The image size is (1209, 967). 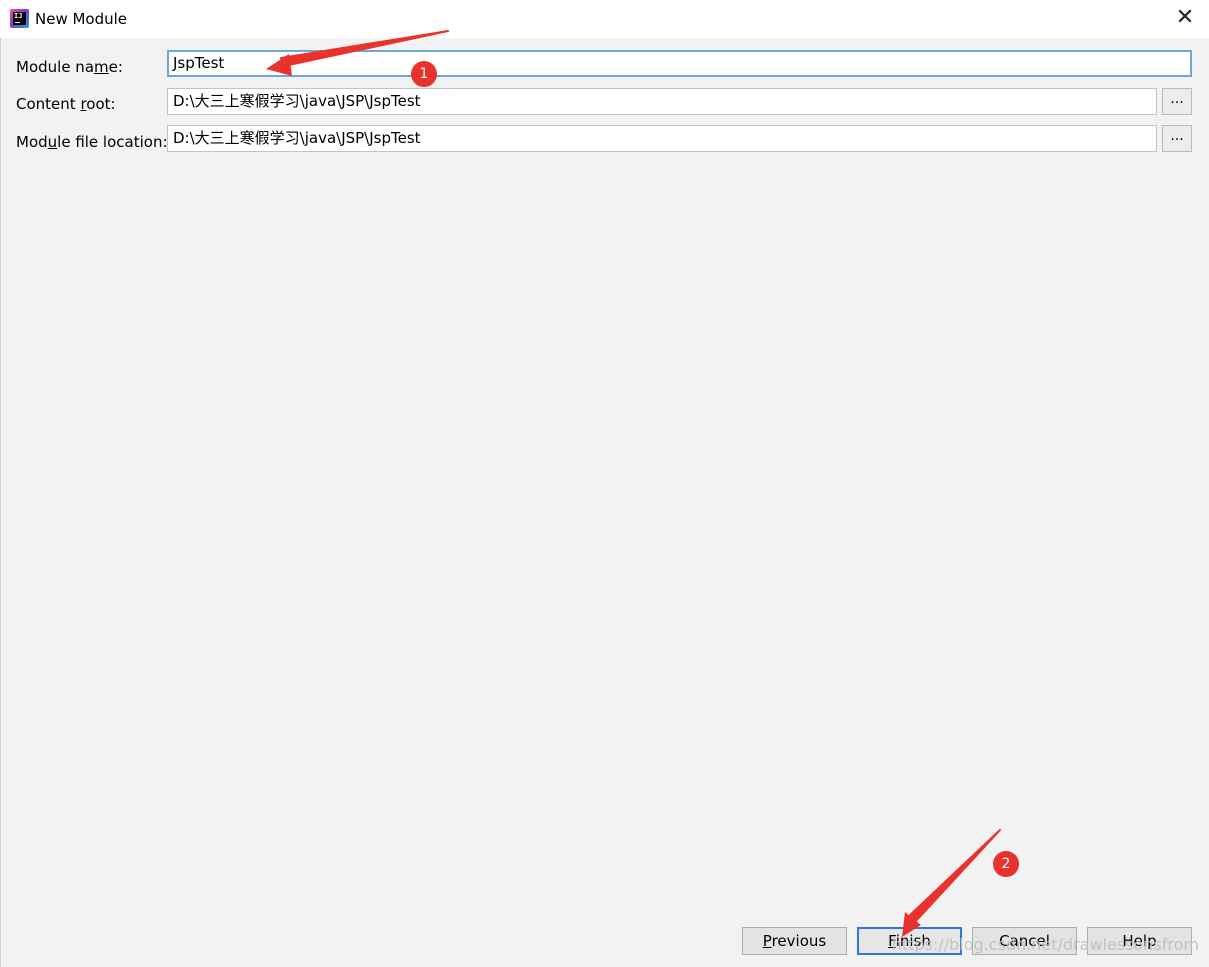 What do you see at coordinates (424, 74) in the screenshot?
I see `annotation-badge-1: 1` at bounding box center [424, 74].